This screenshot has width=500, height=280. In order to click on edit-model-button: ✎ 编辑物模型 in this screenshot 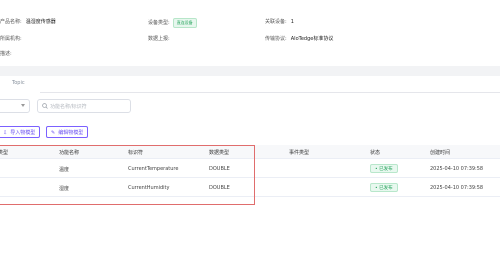, I will do `click(67, 132)`.